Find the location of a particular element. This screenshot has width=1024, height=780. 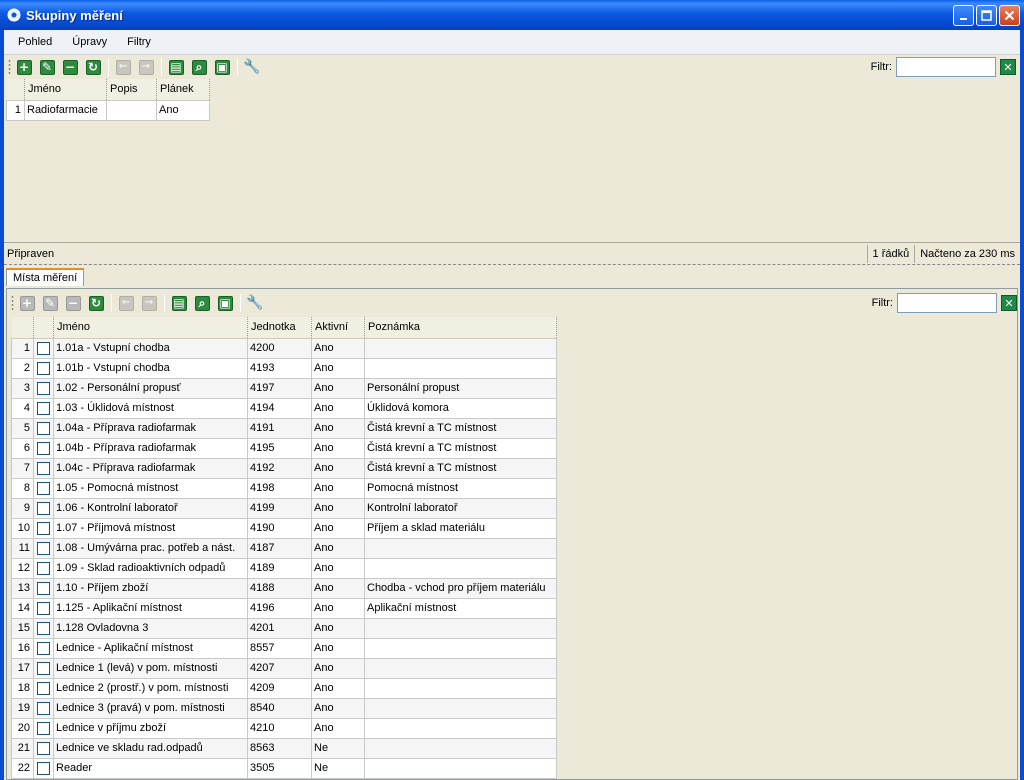

cell-unit: 4194 is located at coordinates (279, 408).